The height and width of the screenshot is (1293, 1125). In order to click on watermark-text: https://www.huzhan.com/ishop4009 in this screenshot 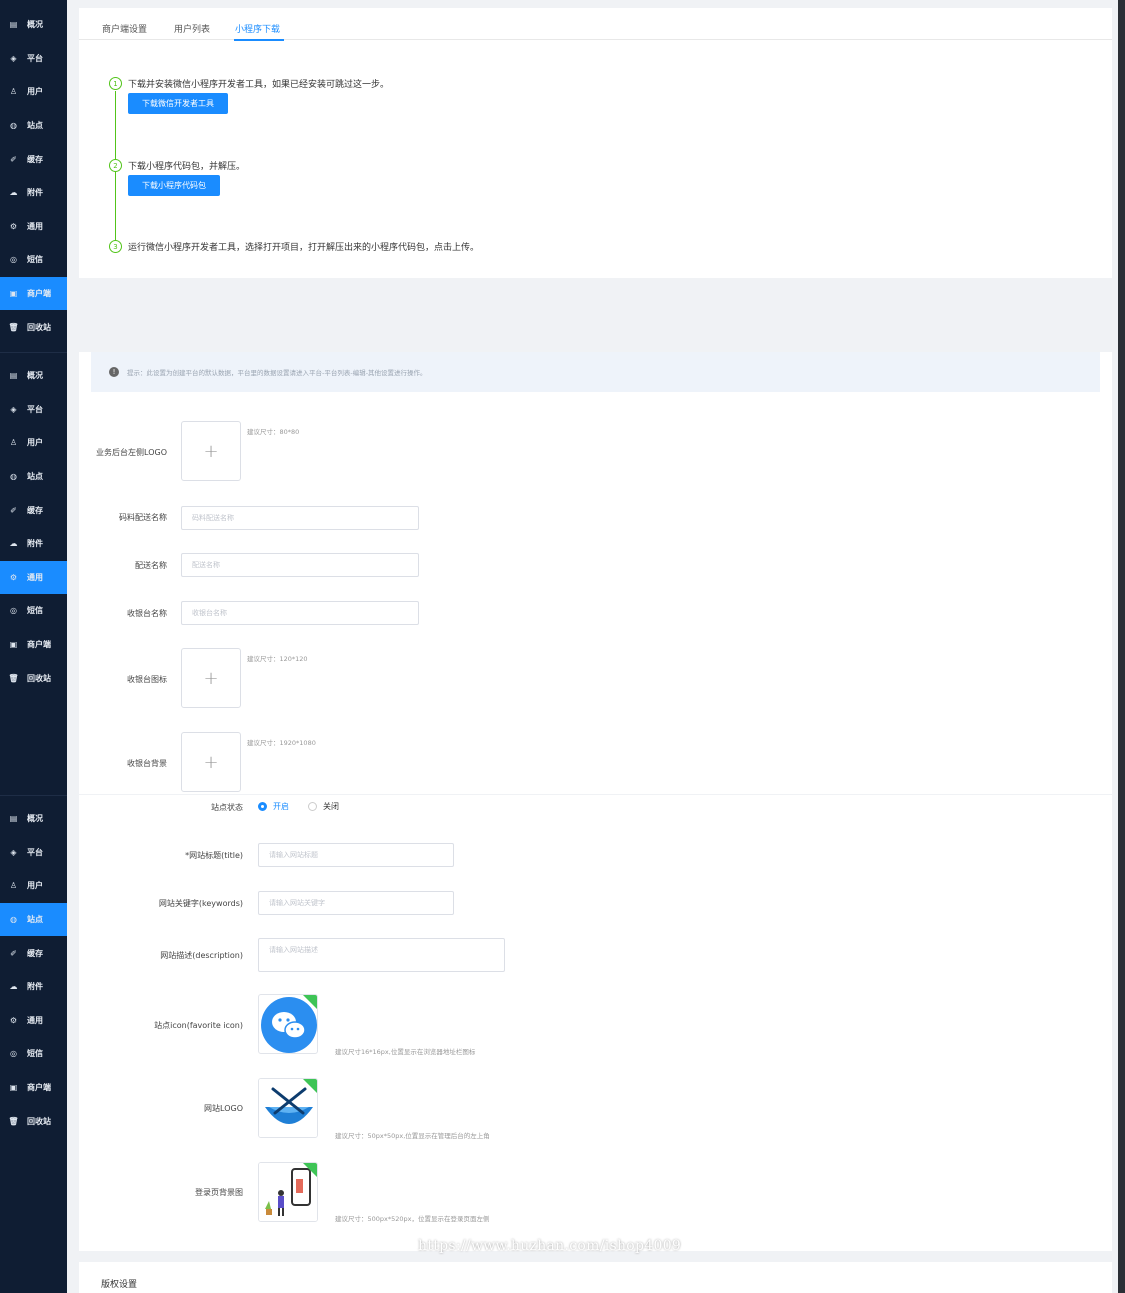, I will do `click(550, 1246)`.